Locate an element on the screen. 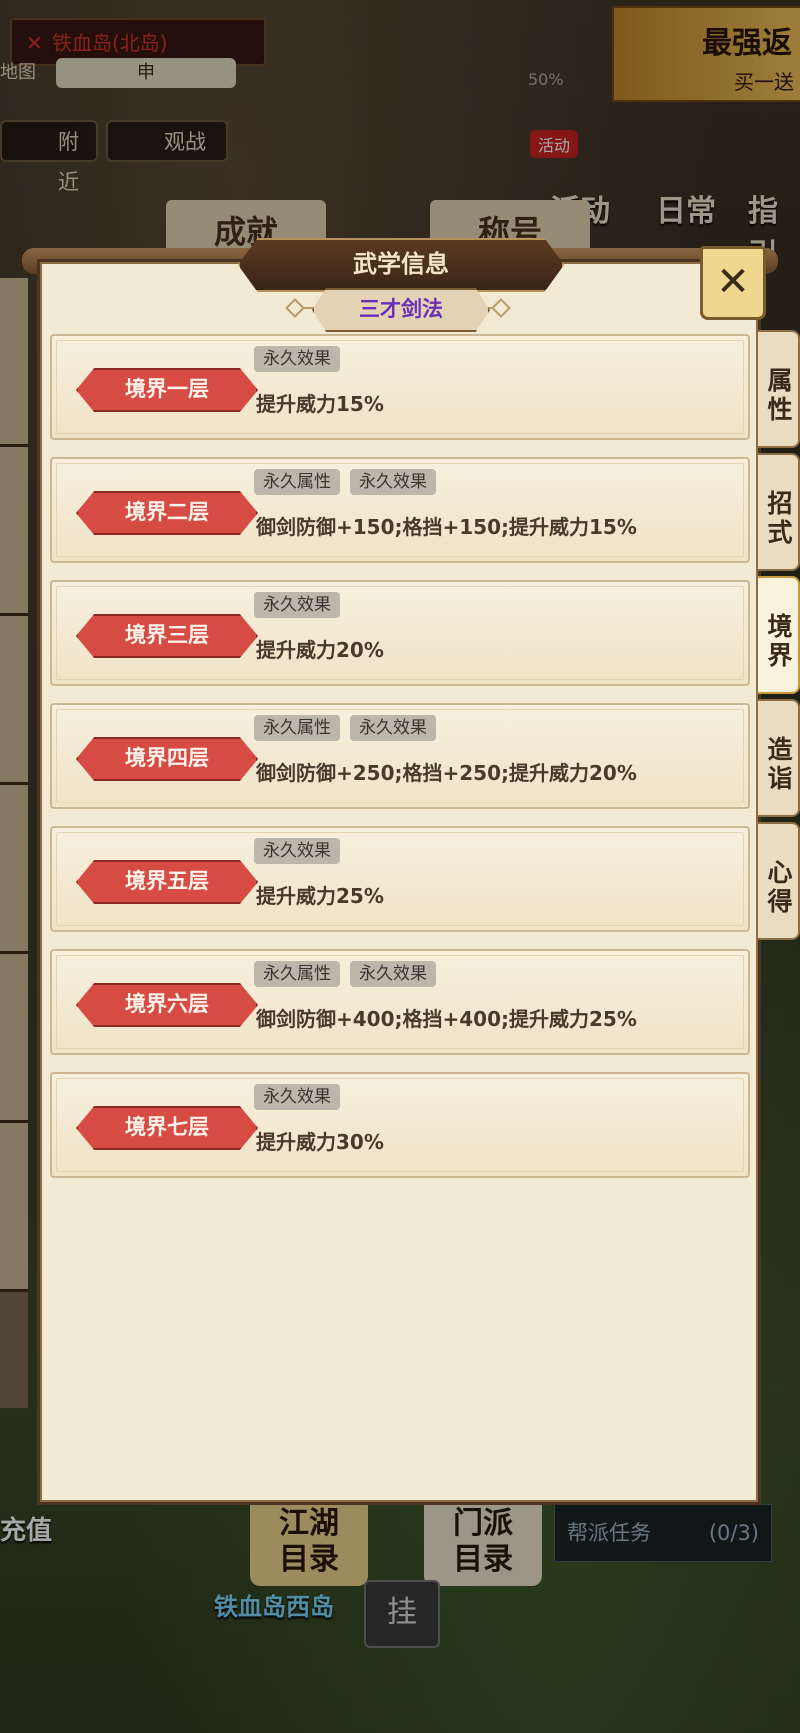  tab-insight: 心得 is located at coordinates (779, 881).